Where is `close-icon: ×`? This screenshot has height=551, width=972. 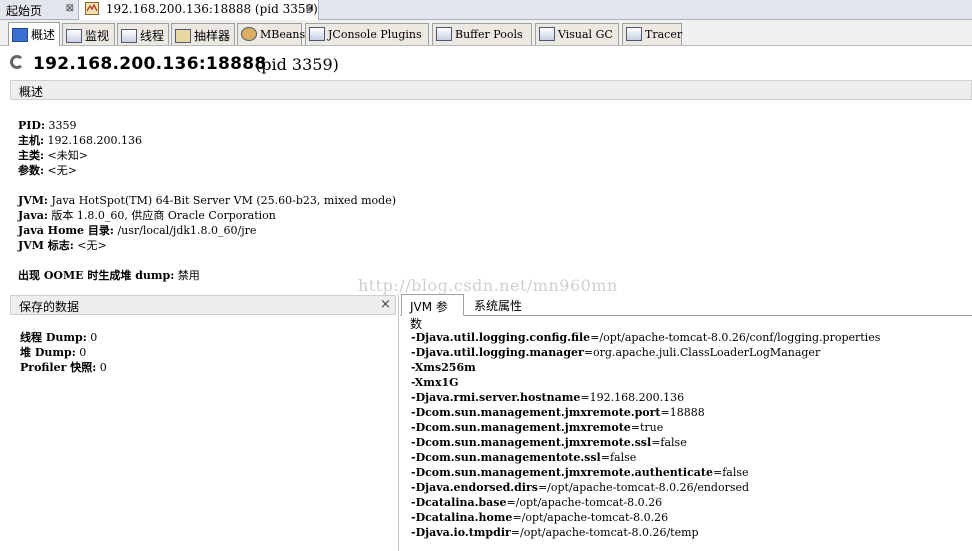 close-icon: × is located at coordinates (385, 304).